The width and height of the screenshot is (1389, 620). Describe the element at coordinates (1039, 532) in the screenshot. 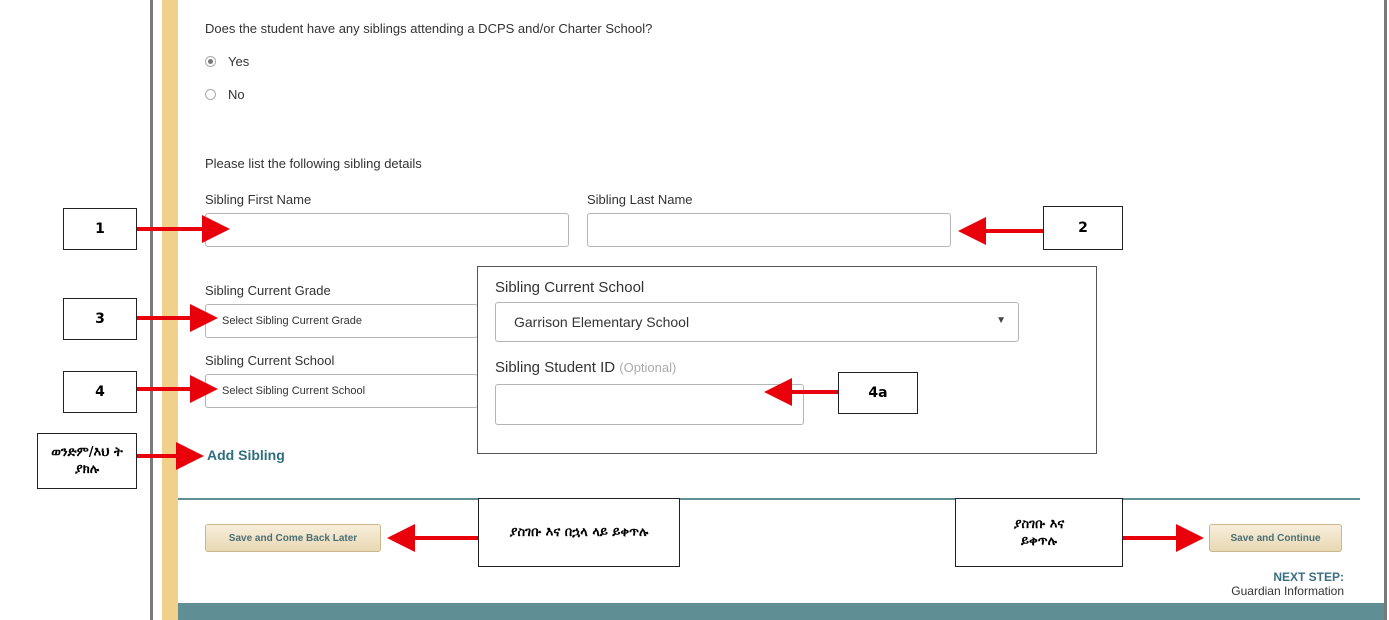

I see `callout-save-continue: ያስገቡ እና ይቀጥሉ` at that location.